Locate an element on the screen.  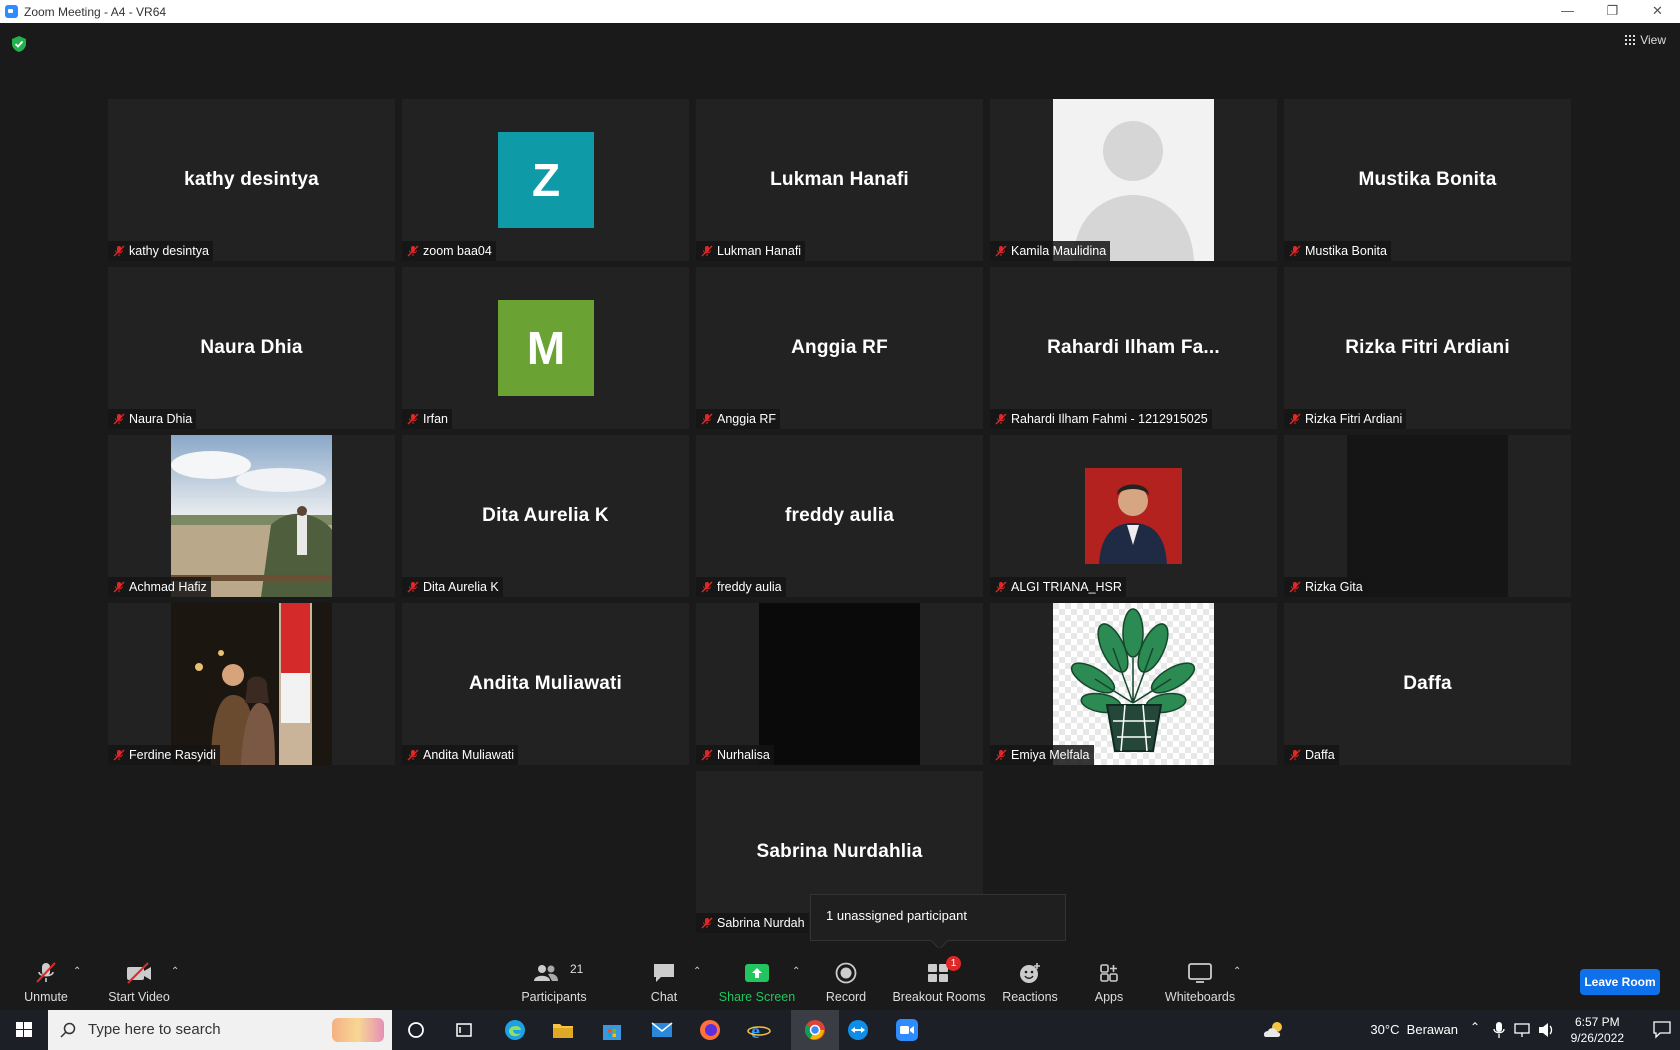
chrome-taskbar-item is located at coordinates (815, 1030).